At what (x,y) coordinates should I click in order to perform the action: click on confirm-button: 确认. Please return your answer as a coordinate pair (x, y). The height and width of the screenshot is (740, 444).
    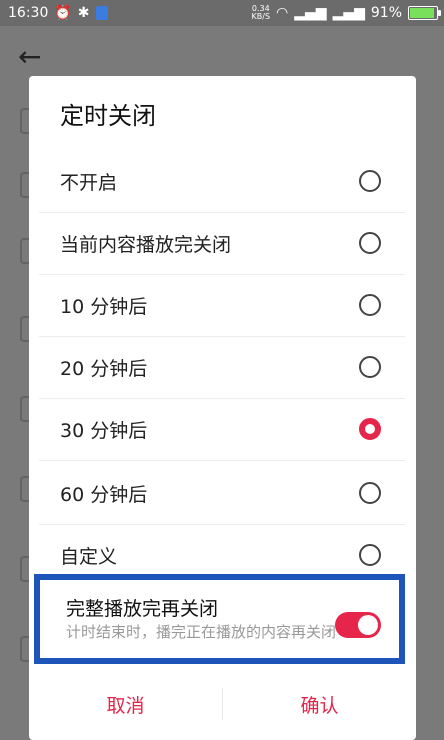
    Looking at the image, I should click on (319, 704).